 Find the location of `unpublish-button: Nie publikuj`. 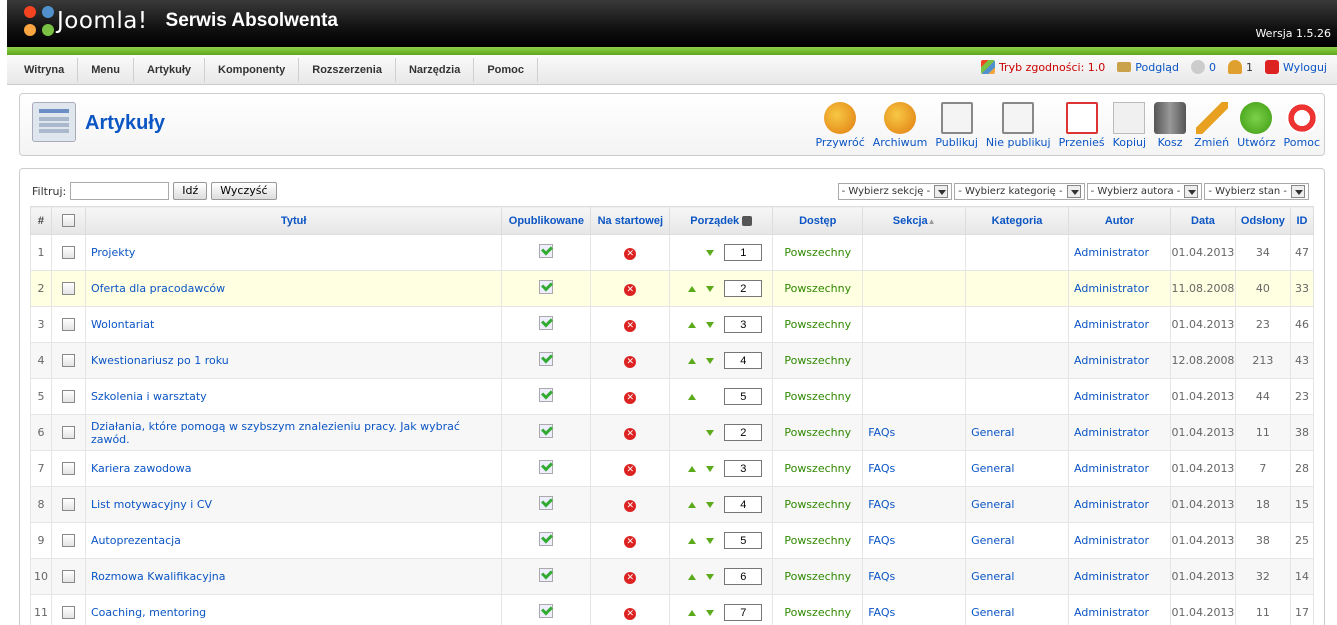

unpublish-button: Nie publikuj is located at coordinates (1018, 125).